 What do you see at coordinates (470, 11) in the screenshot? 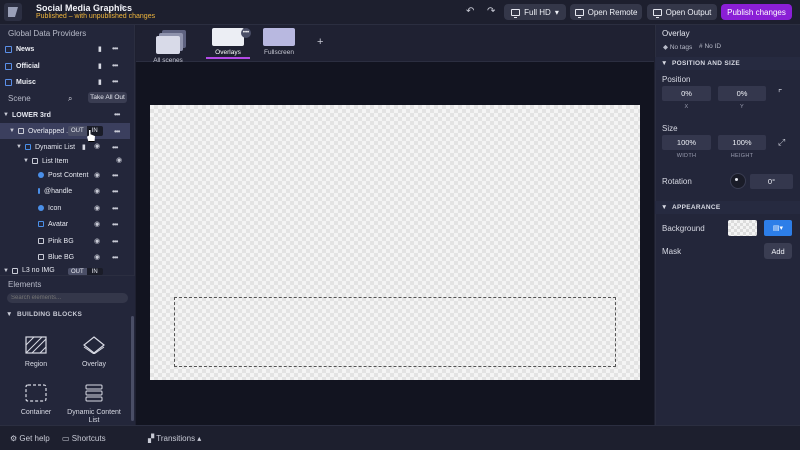
I see `undo-icon: ↶` at bounding box center [470, 11].